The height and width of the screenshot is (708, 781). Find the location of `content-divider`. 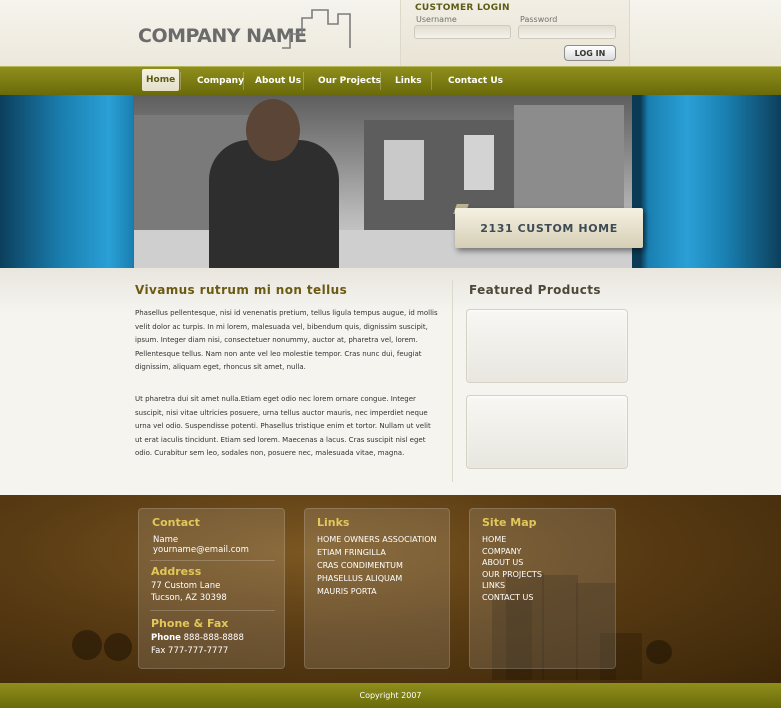

content-divider is located at coordinates (452, 381).